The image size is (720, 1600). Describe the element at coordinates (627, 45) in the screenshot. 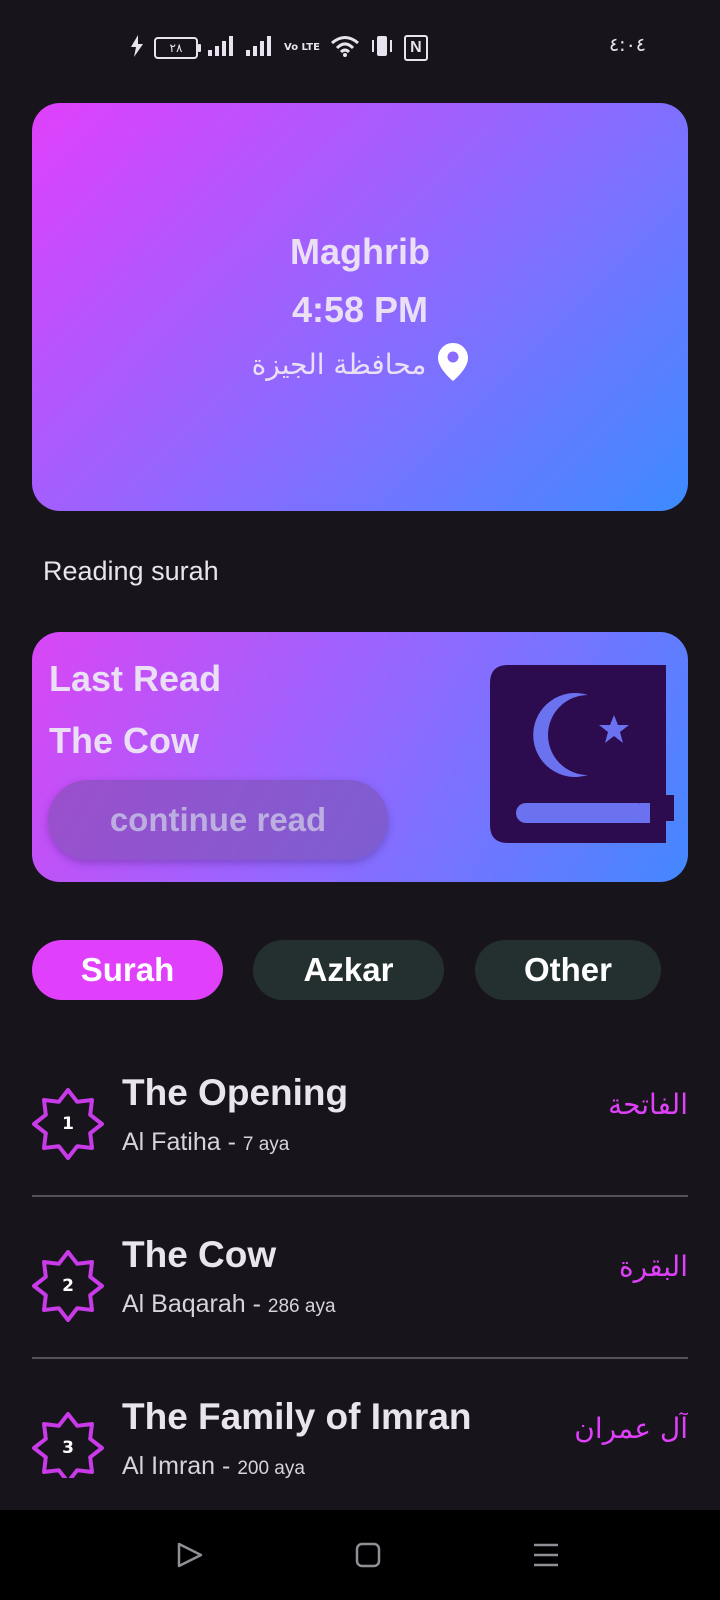

I see `status-time: ٤:٠٤` at that location.